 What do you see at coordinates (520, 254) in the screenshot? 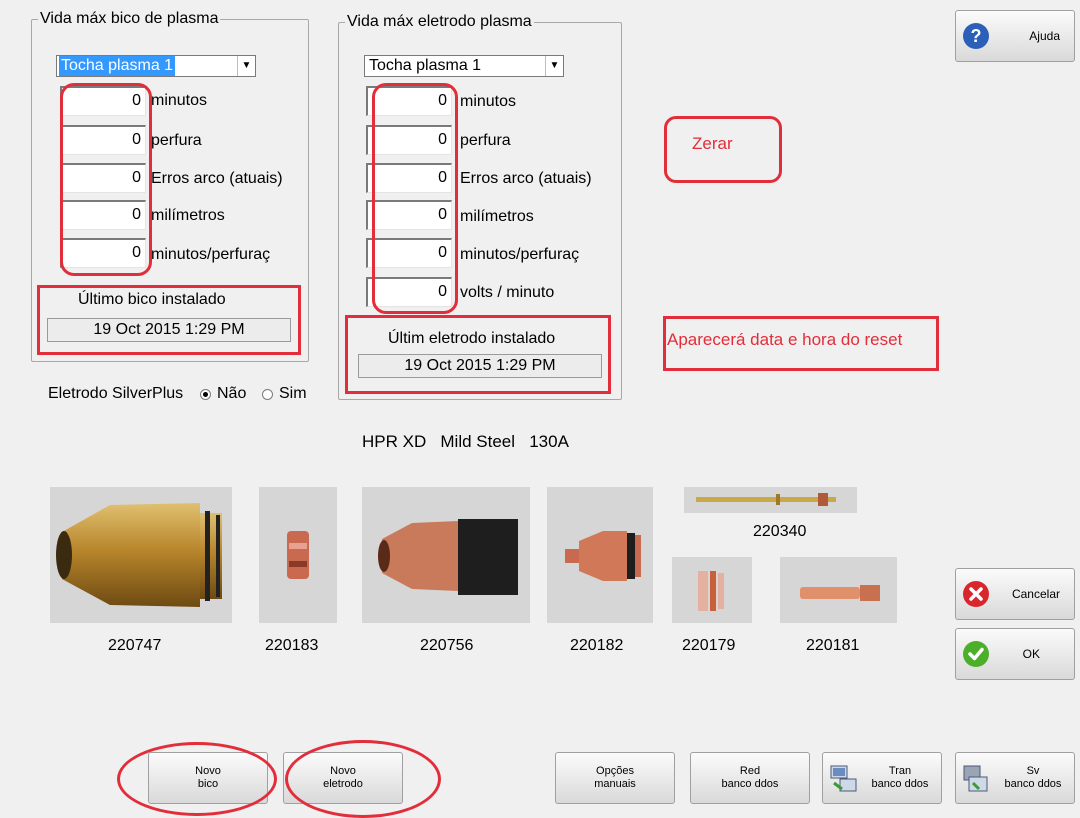
I see `electrode-min-per-pierce-label: minutos/perfuraç` at bounding box center [520, 254].